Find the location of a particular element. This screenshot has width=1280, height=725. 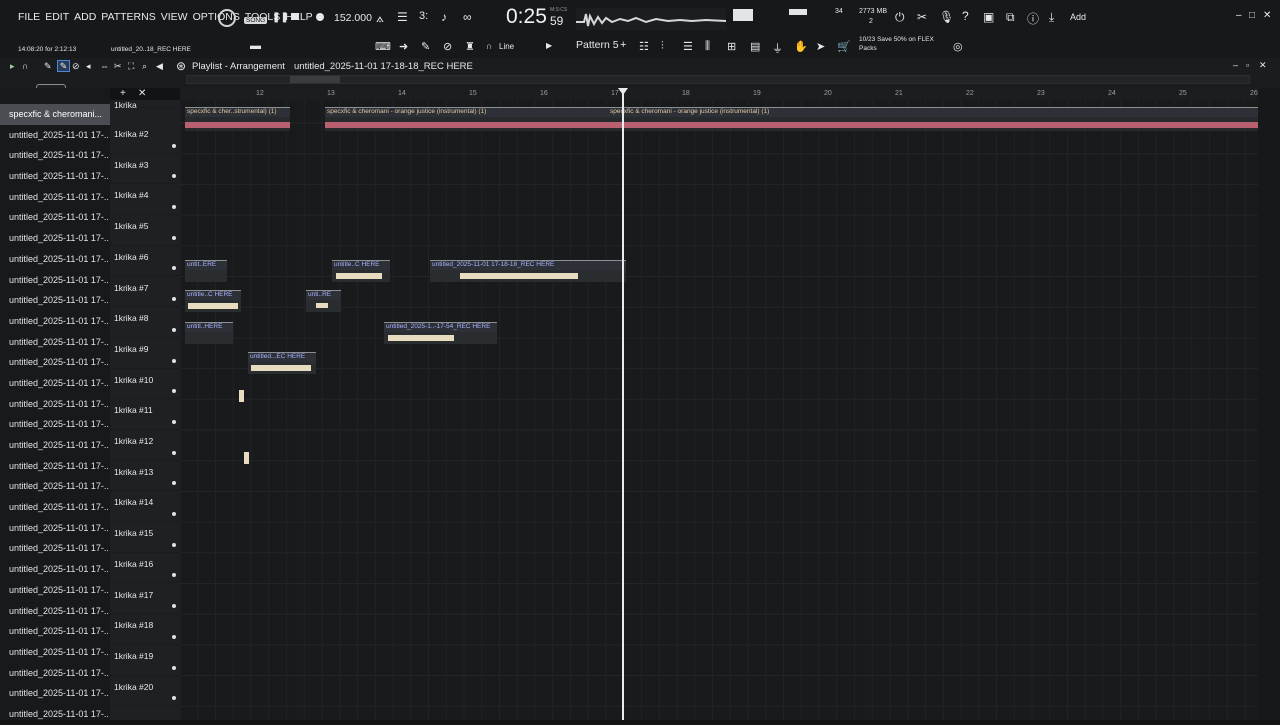

master-volume-meter is located at coordinates (743, 15).